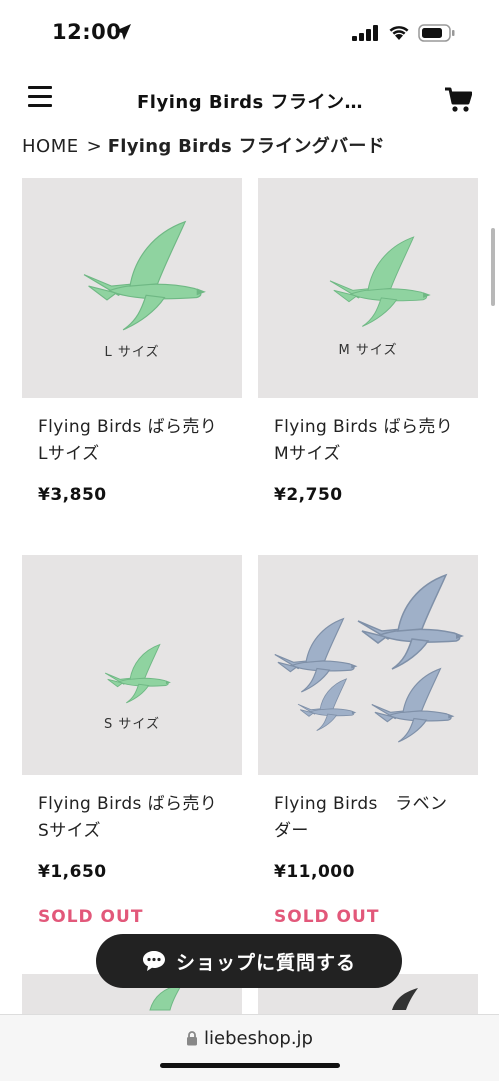 This screenshot has width=499, height=1081. I want to click on wifi-icon, so click(399, 33).